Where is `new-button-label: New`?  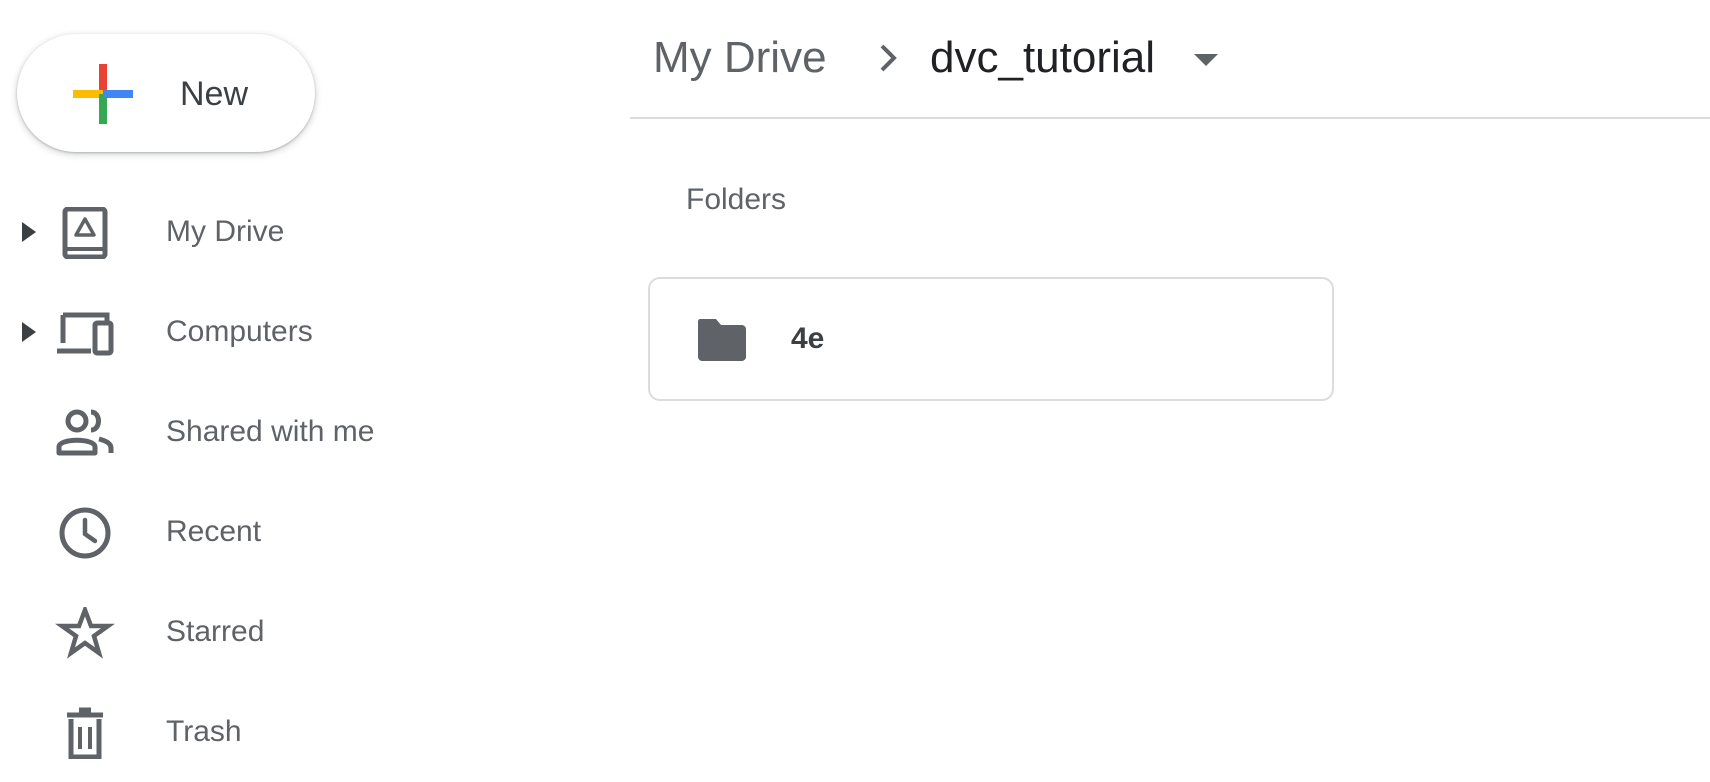 new-button-label: New is located at coordinates (214, 94).